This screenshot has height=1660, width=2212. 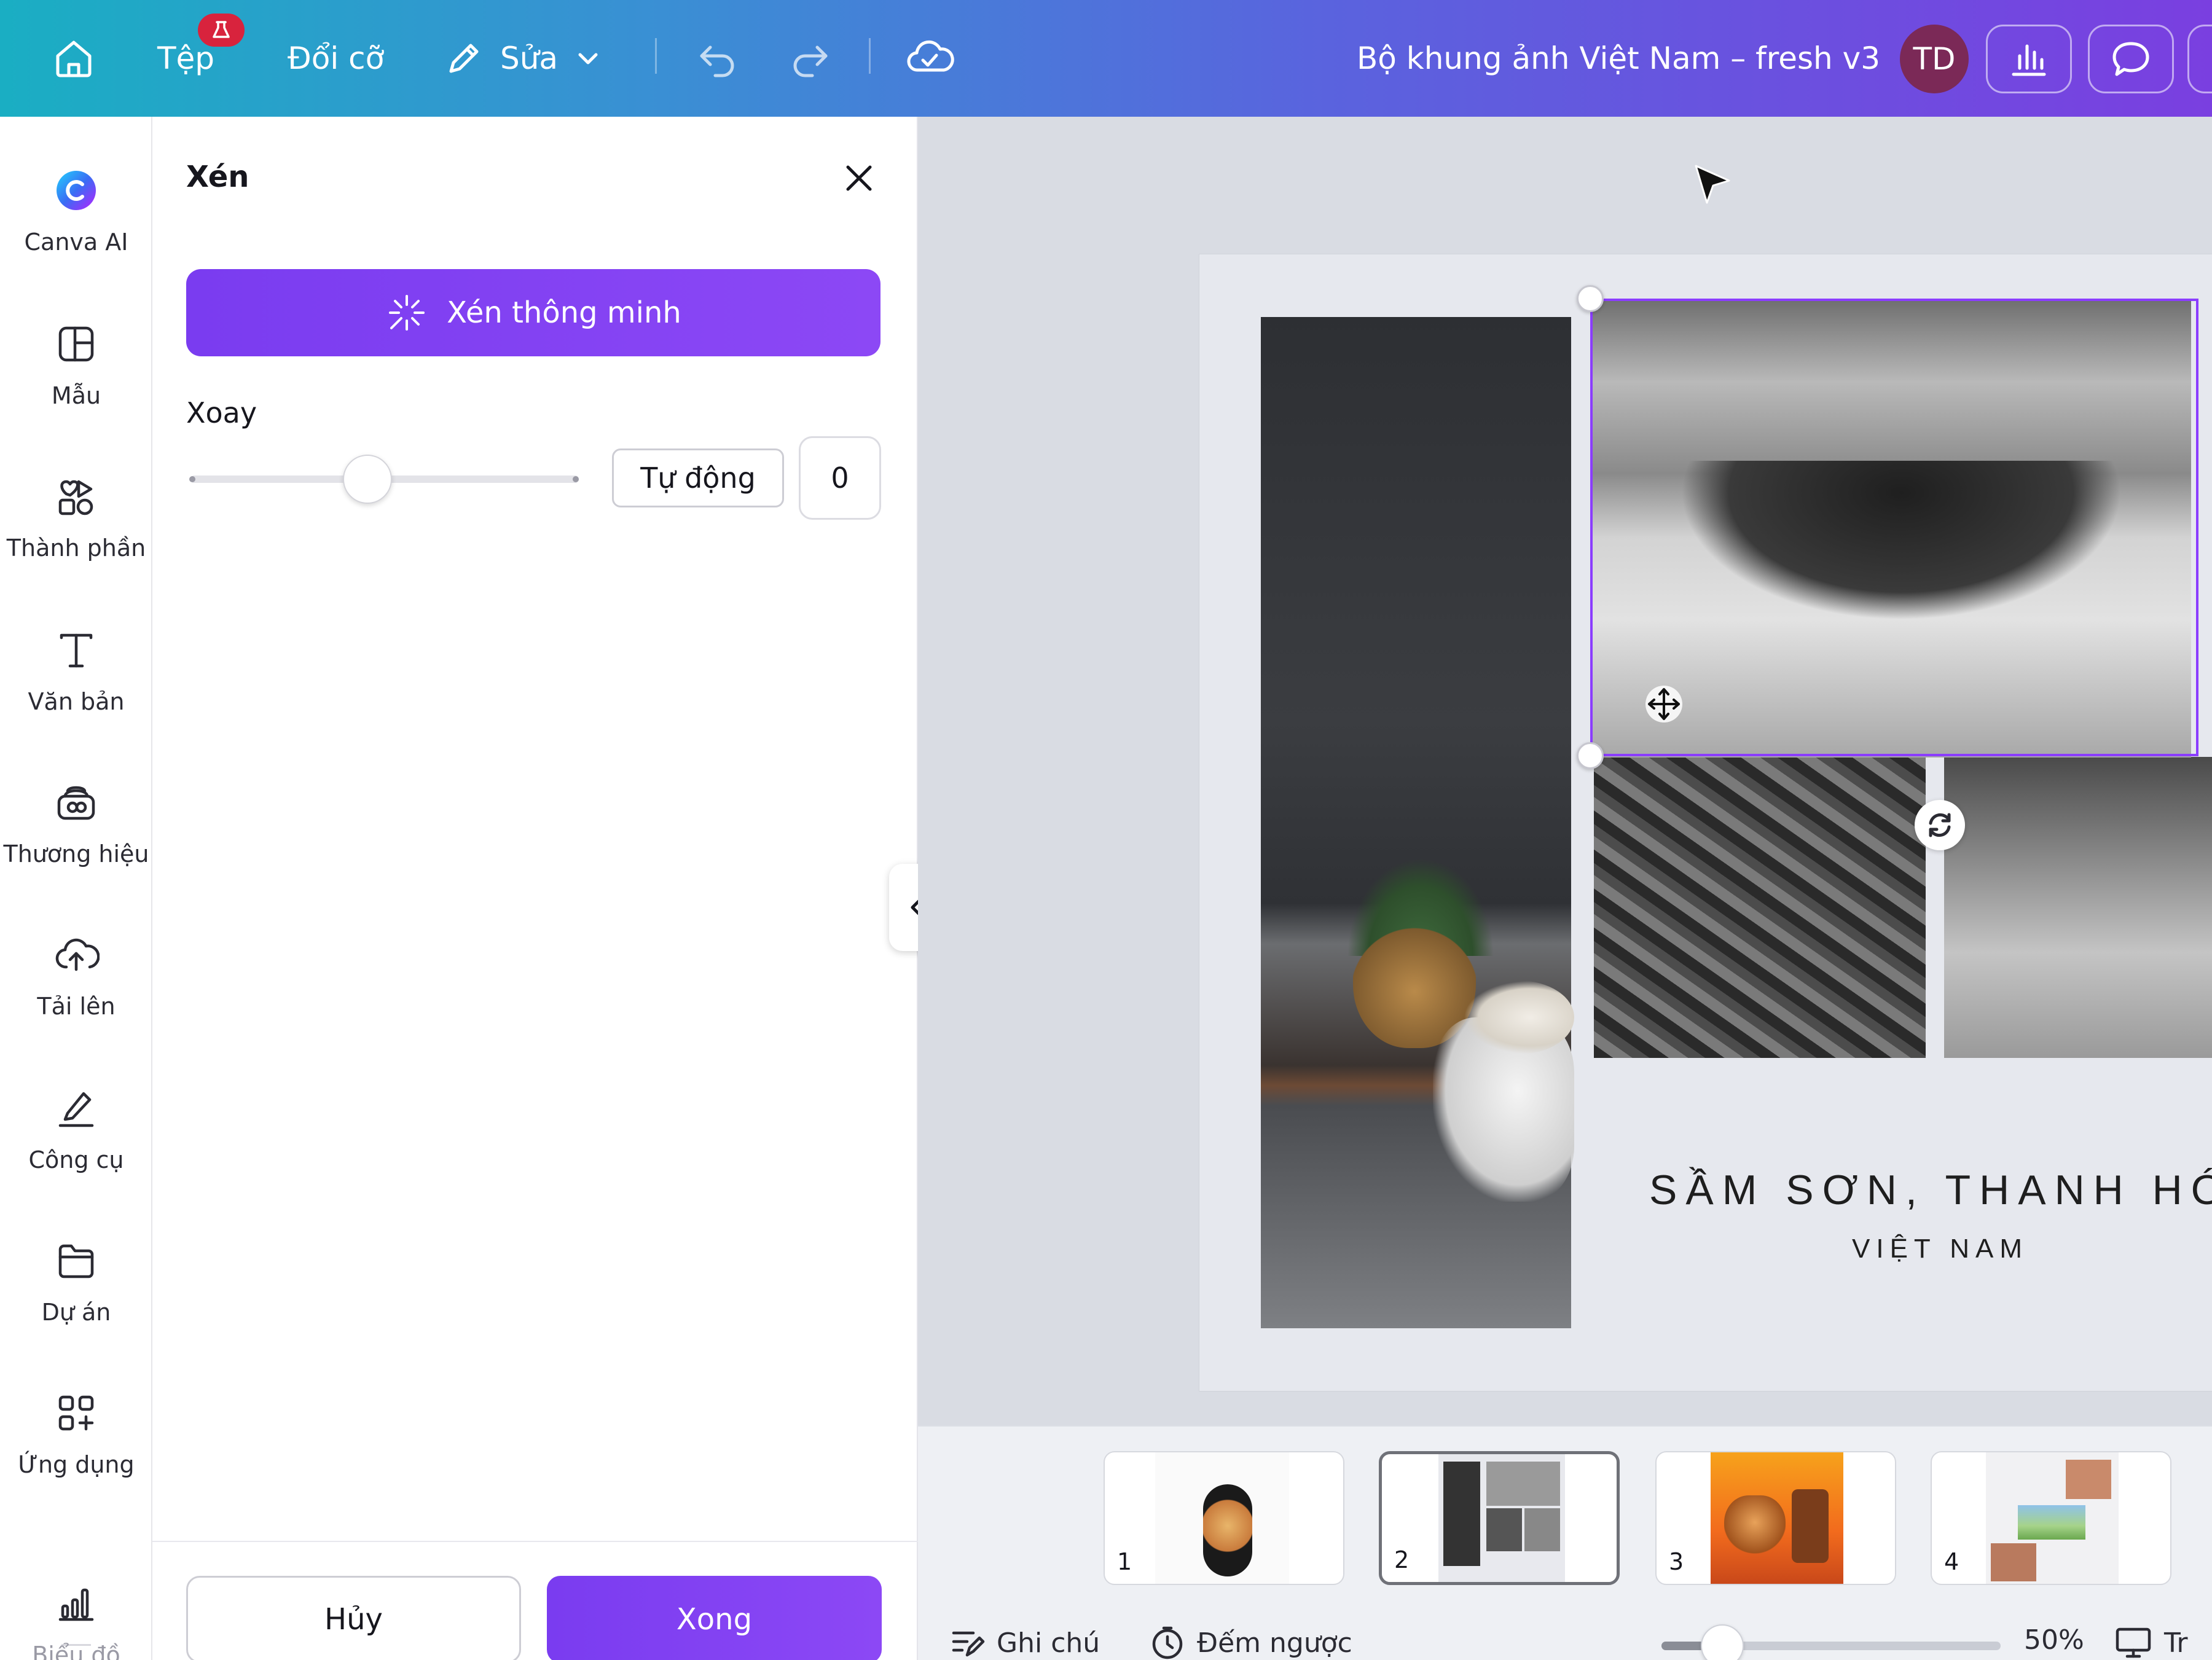 What do you see at coordinates (714, 1618) in the screenshot?
I see `done-button: Xong` at bounding box center [714, 1618].